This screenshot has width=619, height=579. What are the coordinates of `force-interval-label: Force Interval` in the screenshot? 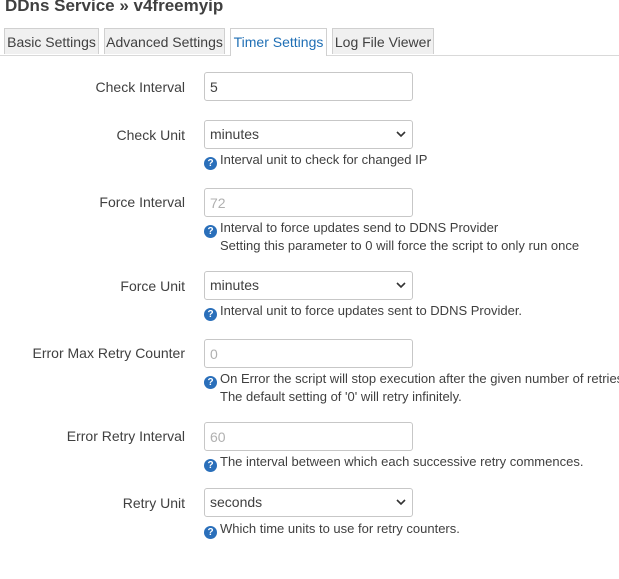 It's located at (142, 202).